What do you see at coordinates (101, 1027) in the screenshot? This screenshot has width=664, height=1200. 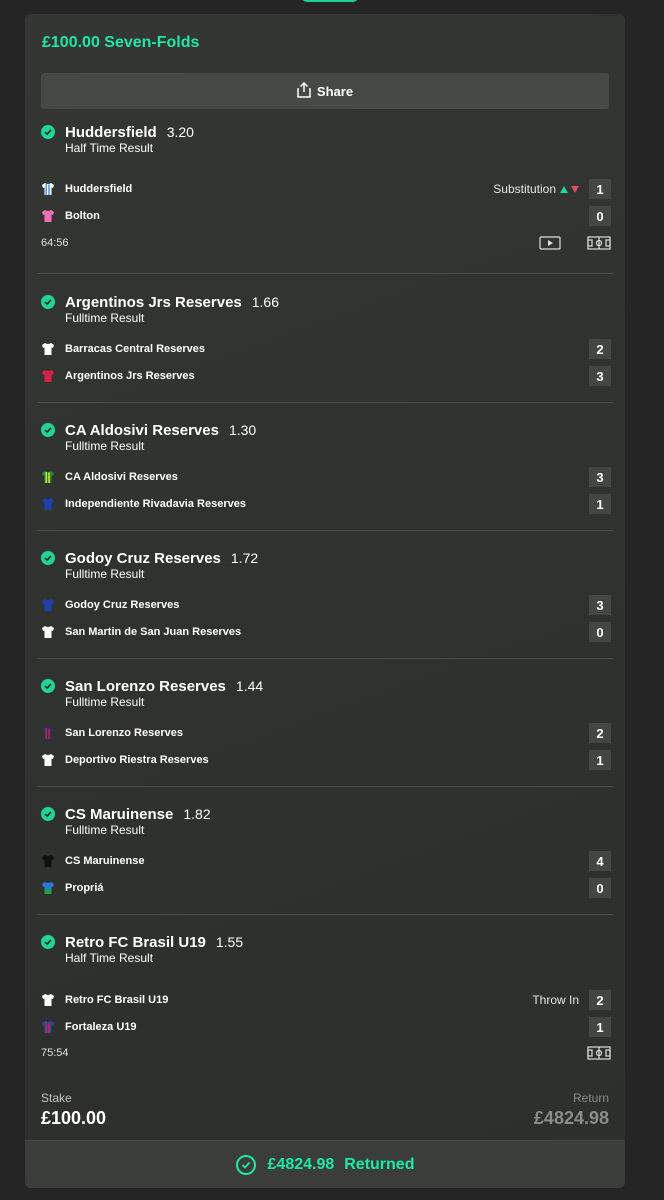 I see `away-team-name: Fortaleza U19` at bounding box center [101, 1027].